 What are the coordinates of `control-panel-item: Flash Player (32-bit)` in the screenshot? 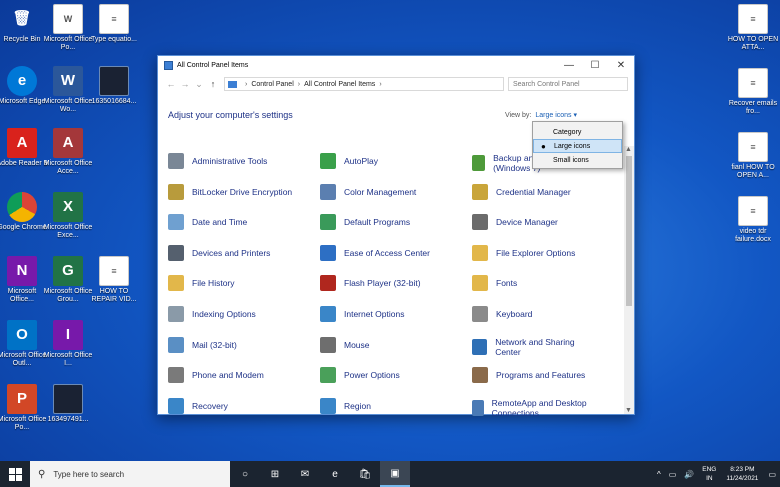 It's located at (392, 283).